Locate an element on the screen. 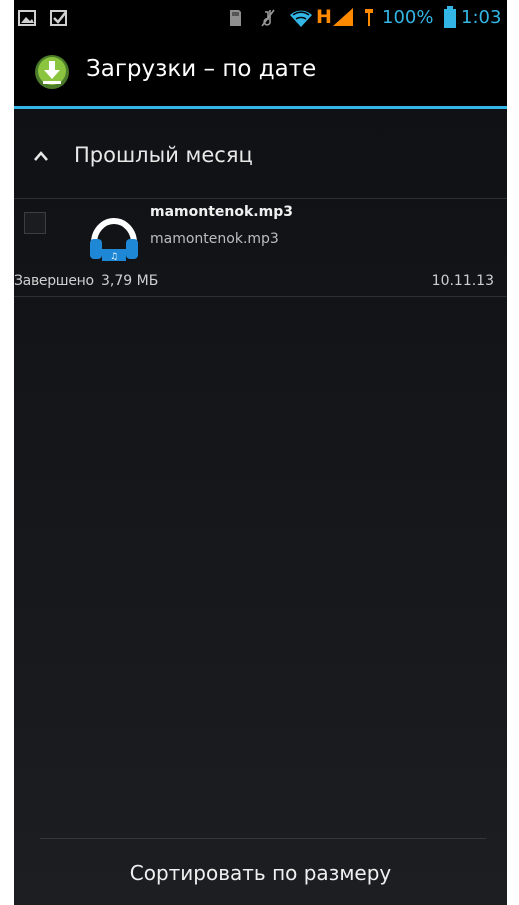 Image resolution: width=519 pixels, height=905 pixels. download-icon is located at coordinates (52, 72).